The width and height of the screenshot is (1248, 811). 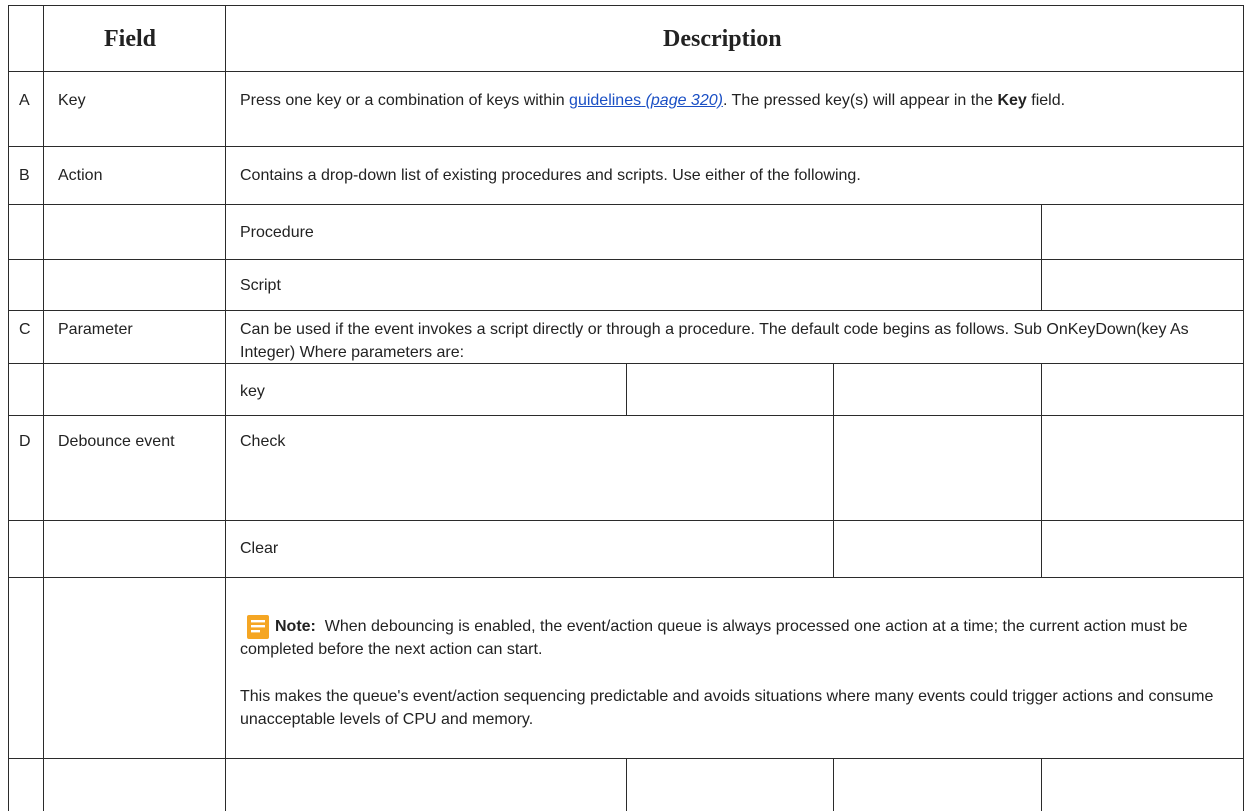 I want to click on desc-text: field., so click(x=1046, y=100).